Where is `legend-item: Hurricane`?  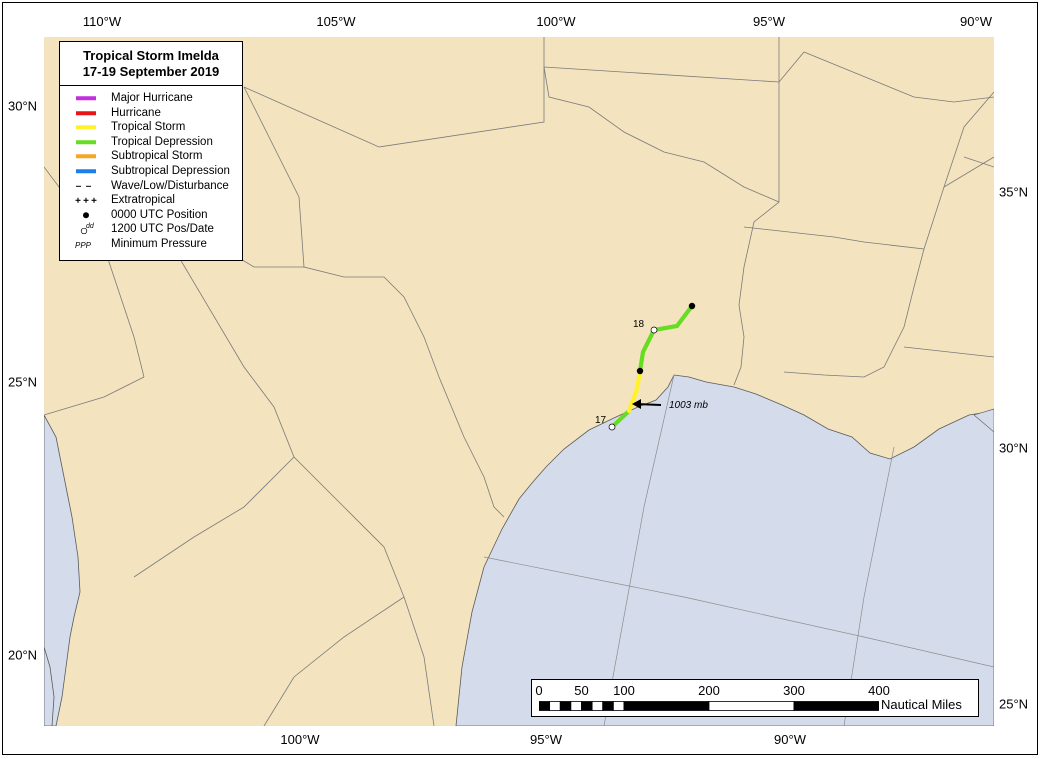 legend-item: Hurricane is located at coordinates (151, 113).